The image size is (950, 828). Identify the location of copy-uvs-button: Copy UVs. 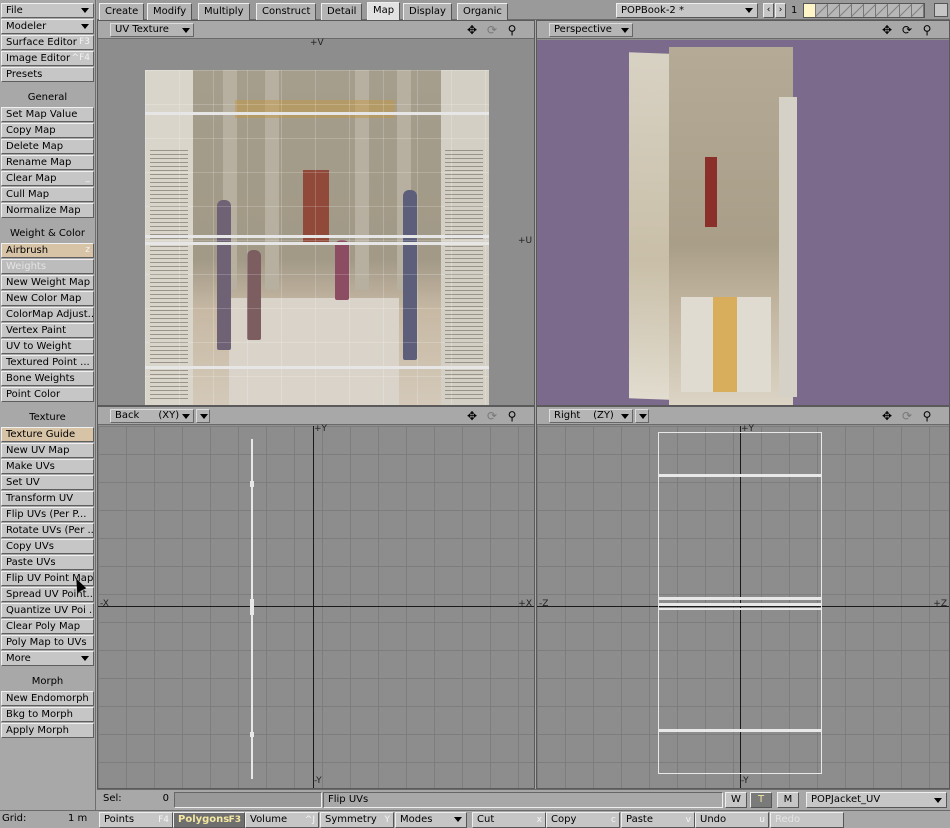
(47, 546).